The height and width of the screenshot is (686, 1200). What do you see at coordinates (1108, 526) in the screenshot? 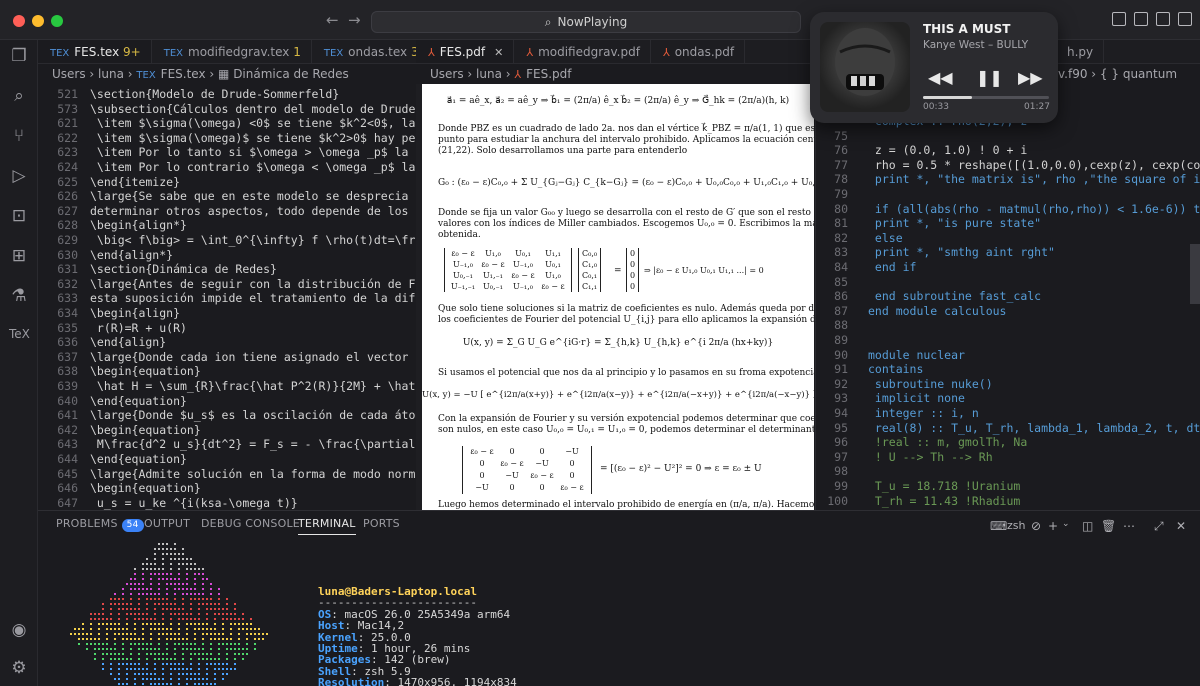
I see `kill-terminal-icon: 🗑` at bounding box center [1108, 526].